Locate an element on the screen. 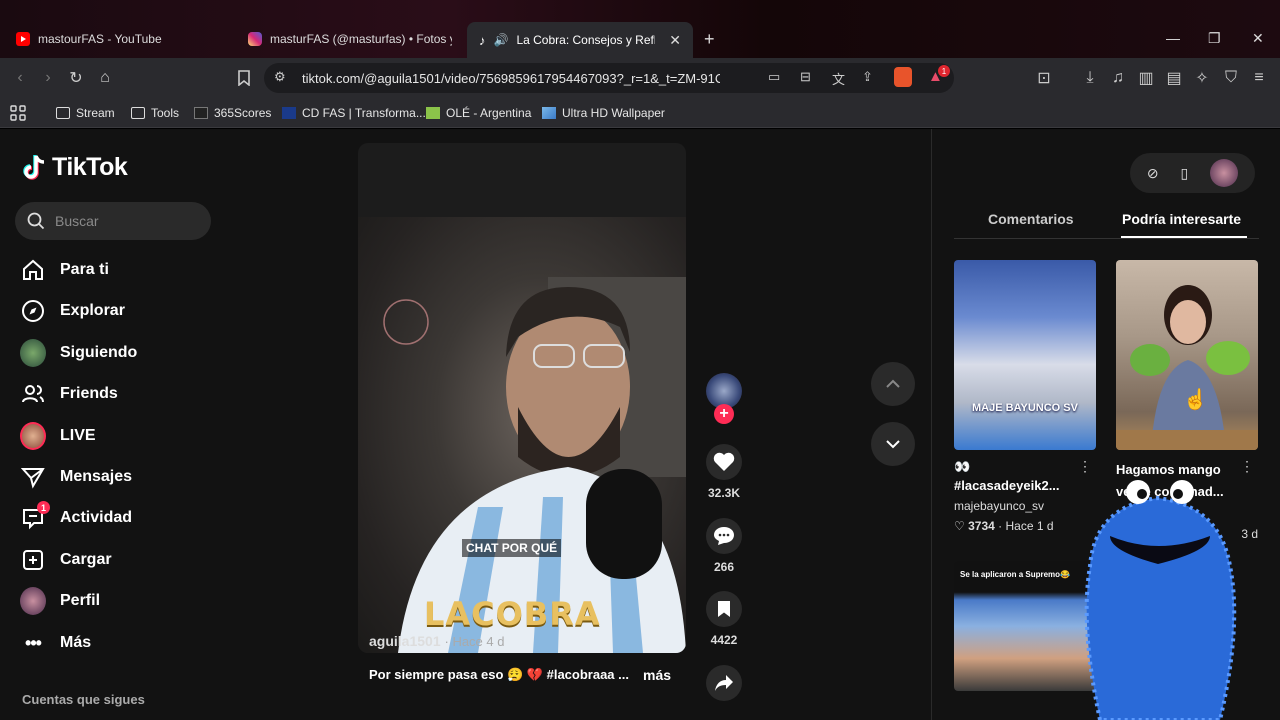  share-icon: ⇪ is located at coordinates (867, 77).